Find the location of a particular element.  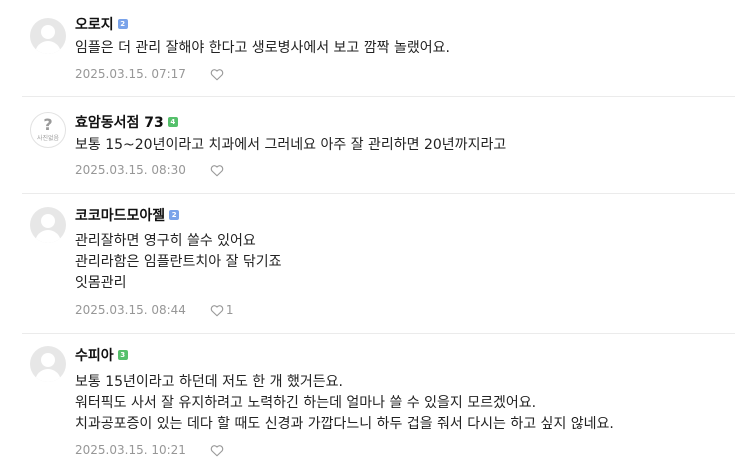

comment-text: 관리잘하면 영구히 쓸수 있어요 관리라함은 임플란트치아 잘 닦기죠 잇몸관리 is located at coordinates (178, 262).